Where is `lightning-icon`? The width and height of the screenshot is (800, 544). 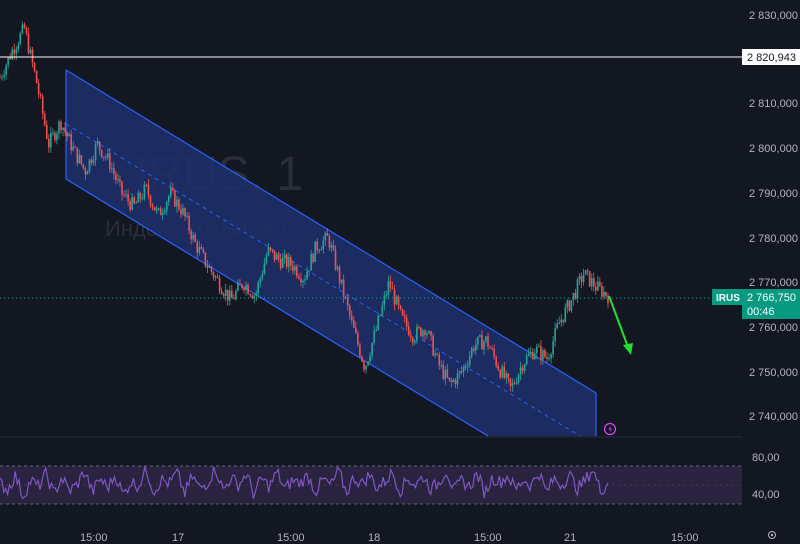
lightning-icon is located at coordinates (610, 429).